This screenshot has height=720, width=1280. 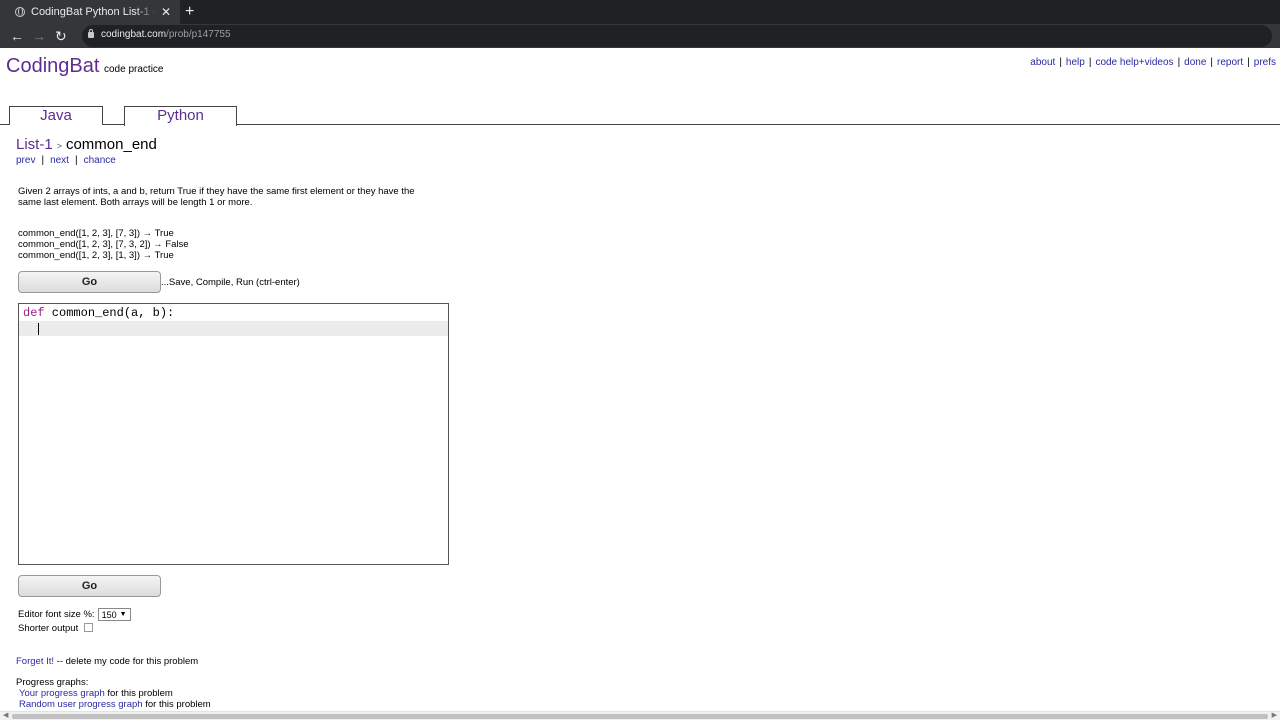 What do you see at coordinates (134, 69) in the screenshot?
I see `tagline: code practice` at bounding box center [134, 69].